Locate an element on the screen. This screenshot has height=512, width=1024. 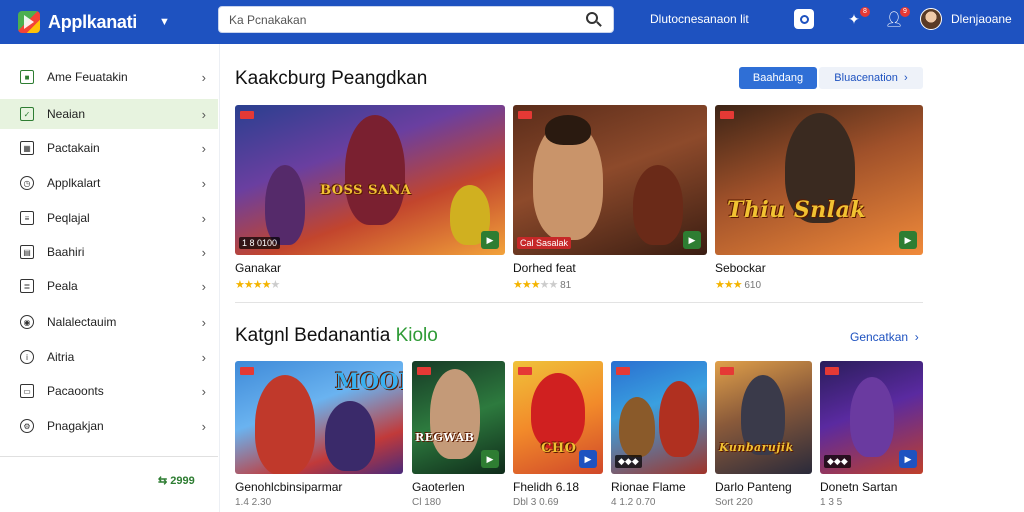
rating-count: 81 is located at coordinates (566, 285).